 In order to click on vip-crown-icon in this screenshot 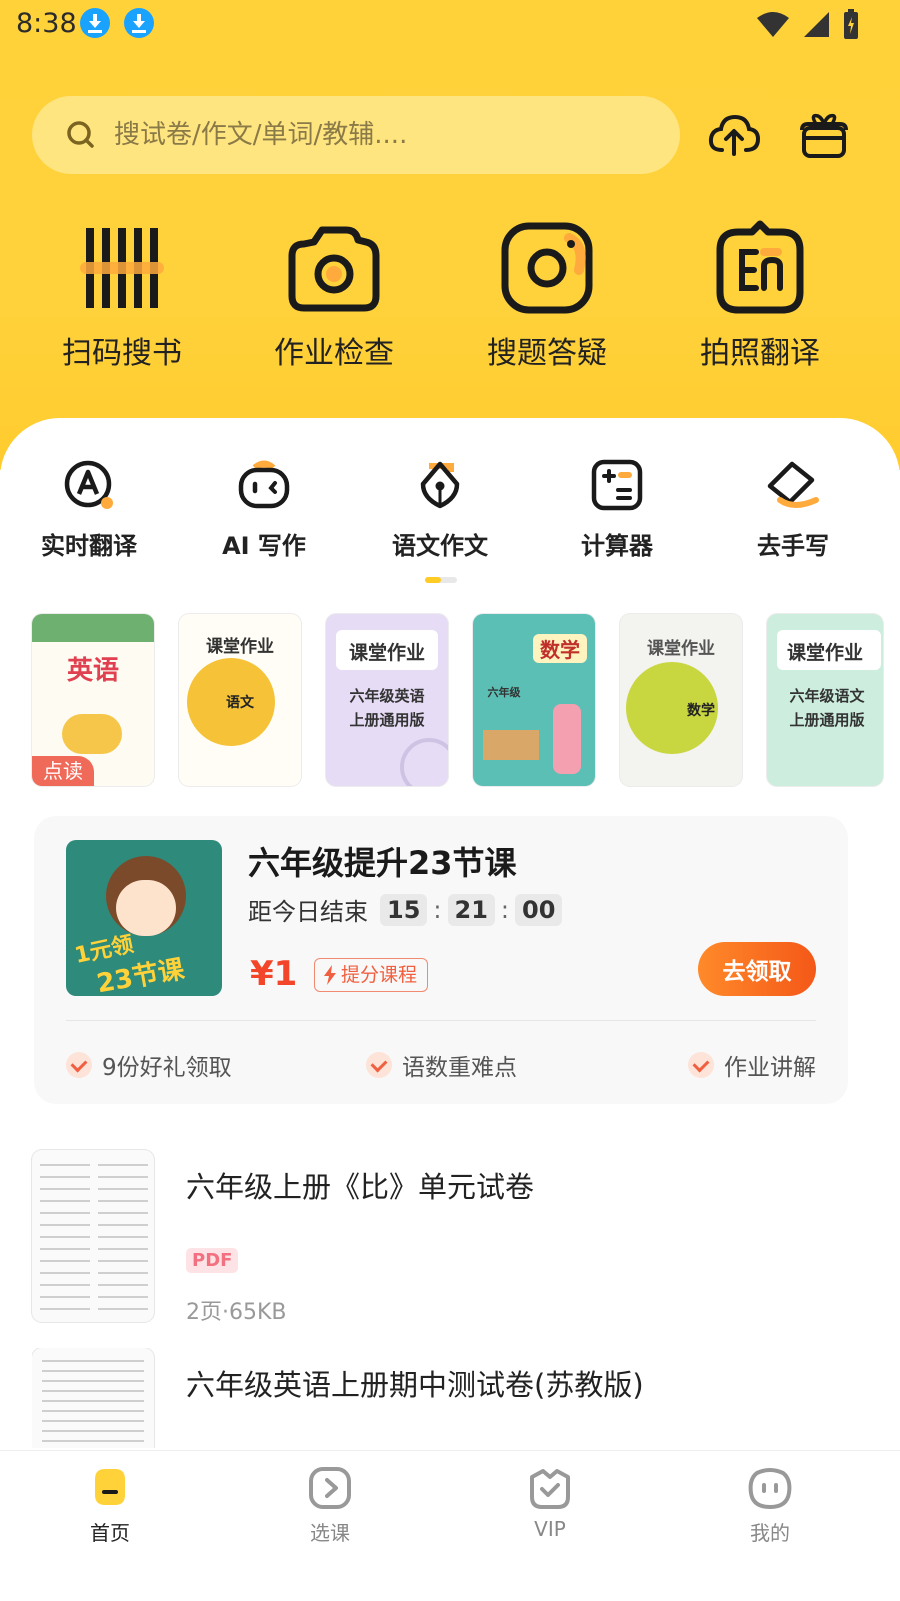, I will do `click(550, 1489)`.